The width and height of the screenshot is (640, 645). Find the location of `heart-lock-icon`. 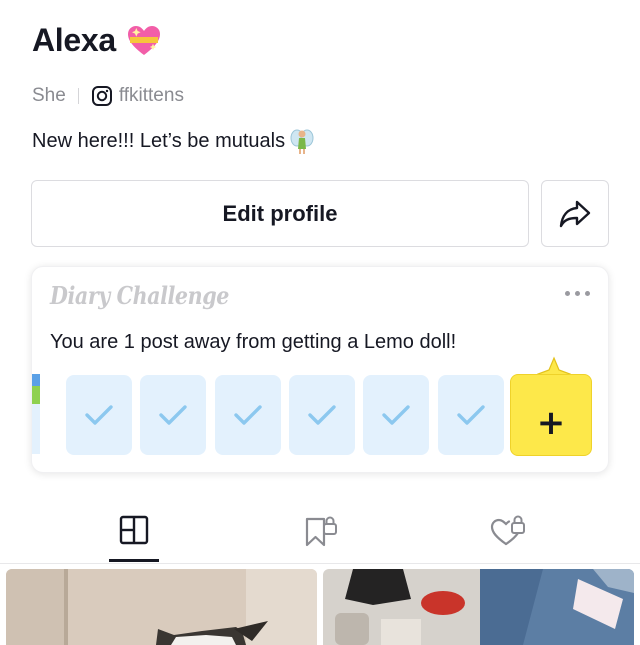

heart-lock-icon is located at coordinates (507, 530).